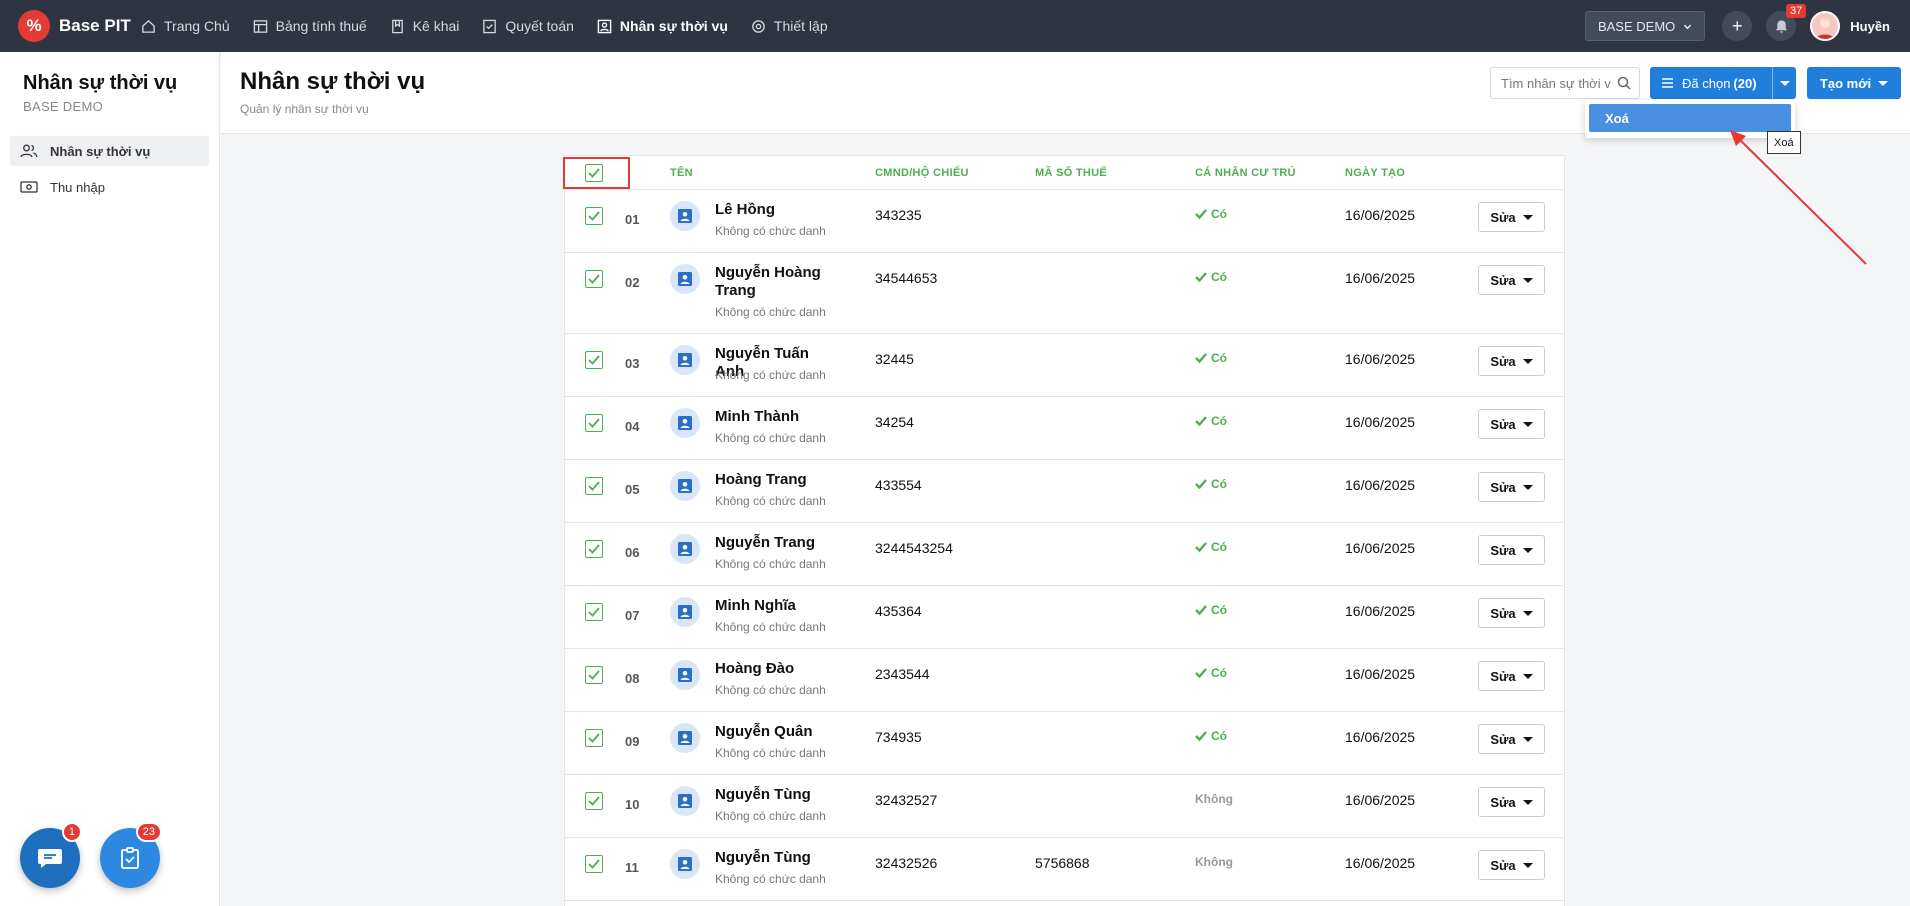  Describe the element at coordinates (1854, 83) in the screenshot. I see `create-new-button: Tạo mới` at that location.